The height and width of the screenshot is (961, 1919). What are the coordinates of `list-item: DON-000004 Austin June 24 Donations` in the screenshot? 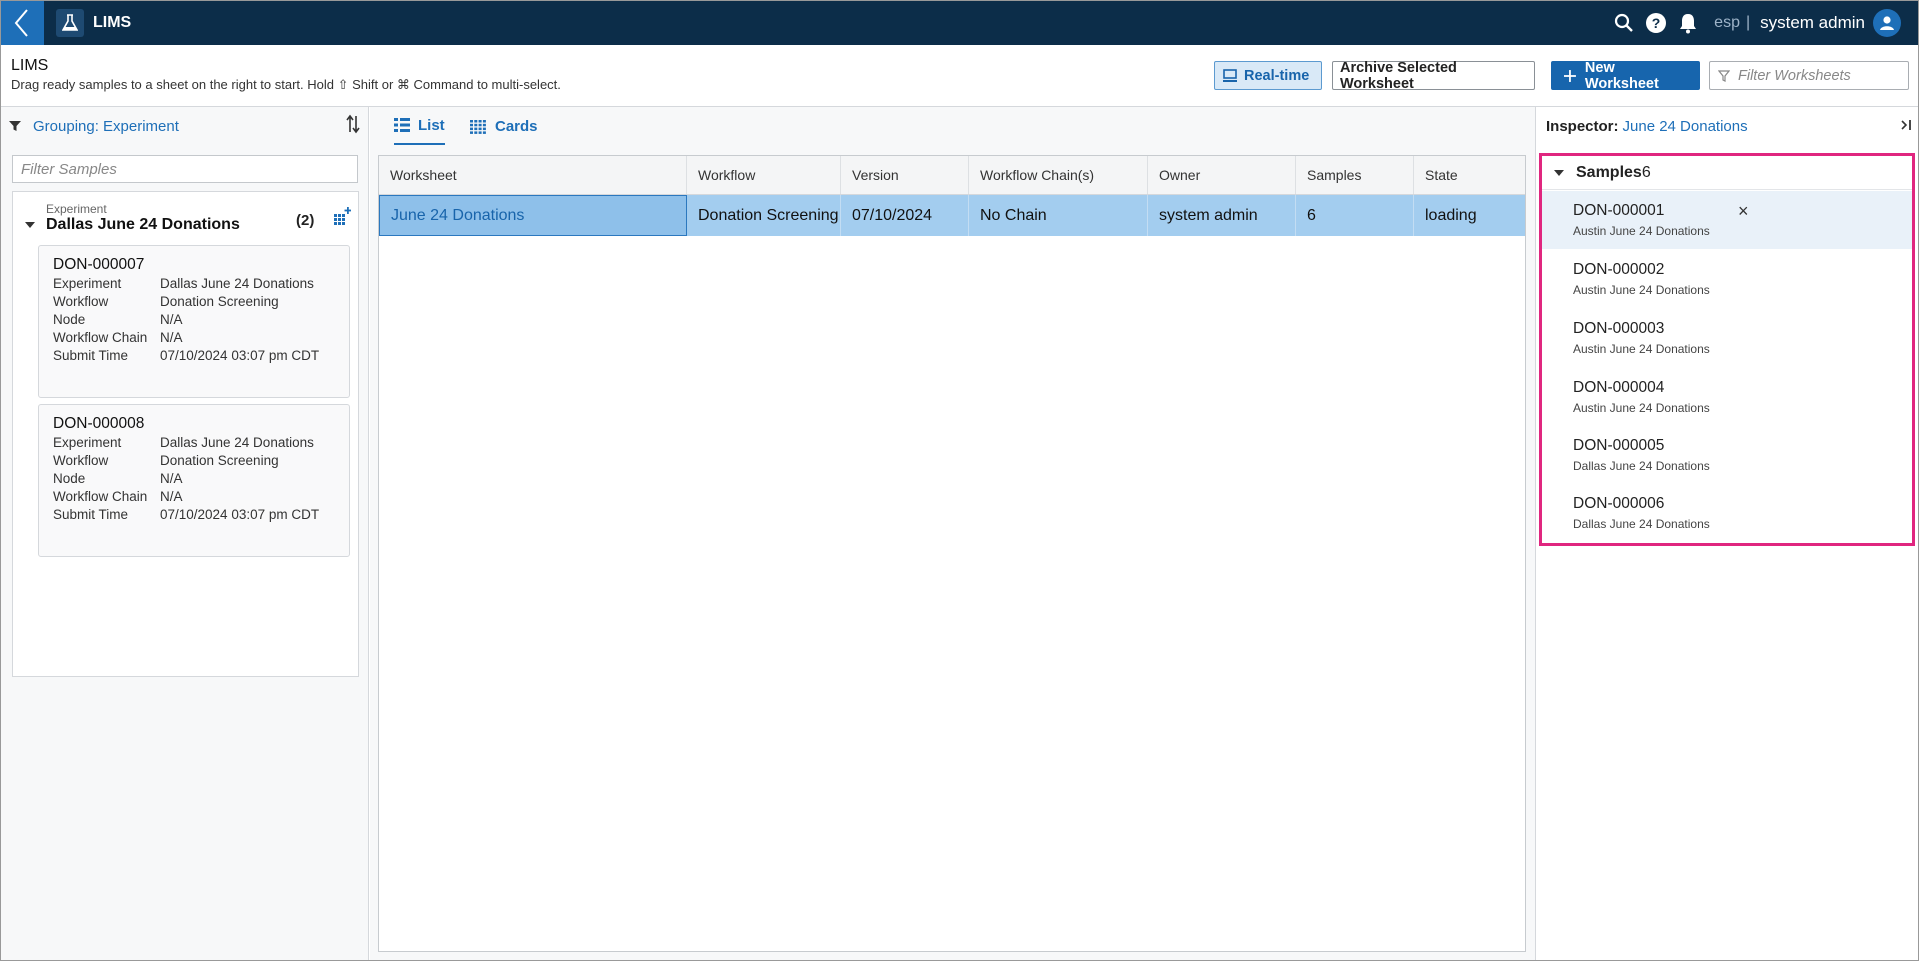 It's located at (1727, 397).